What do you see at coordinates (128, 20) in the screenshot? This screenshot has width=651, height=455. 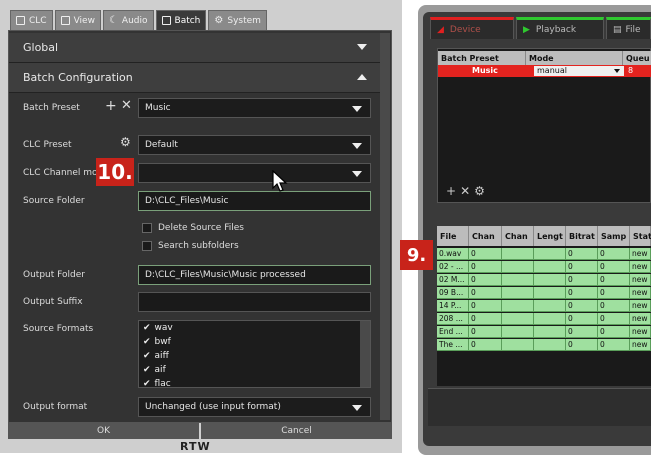 I see `tab-audio: ☾ Audio` at bounding box center [128, 20].